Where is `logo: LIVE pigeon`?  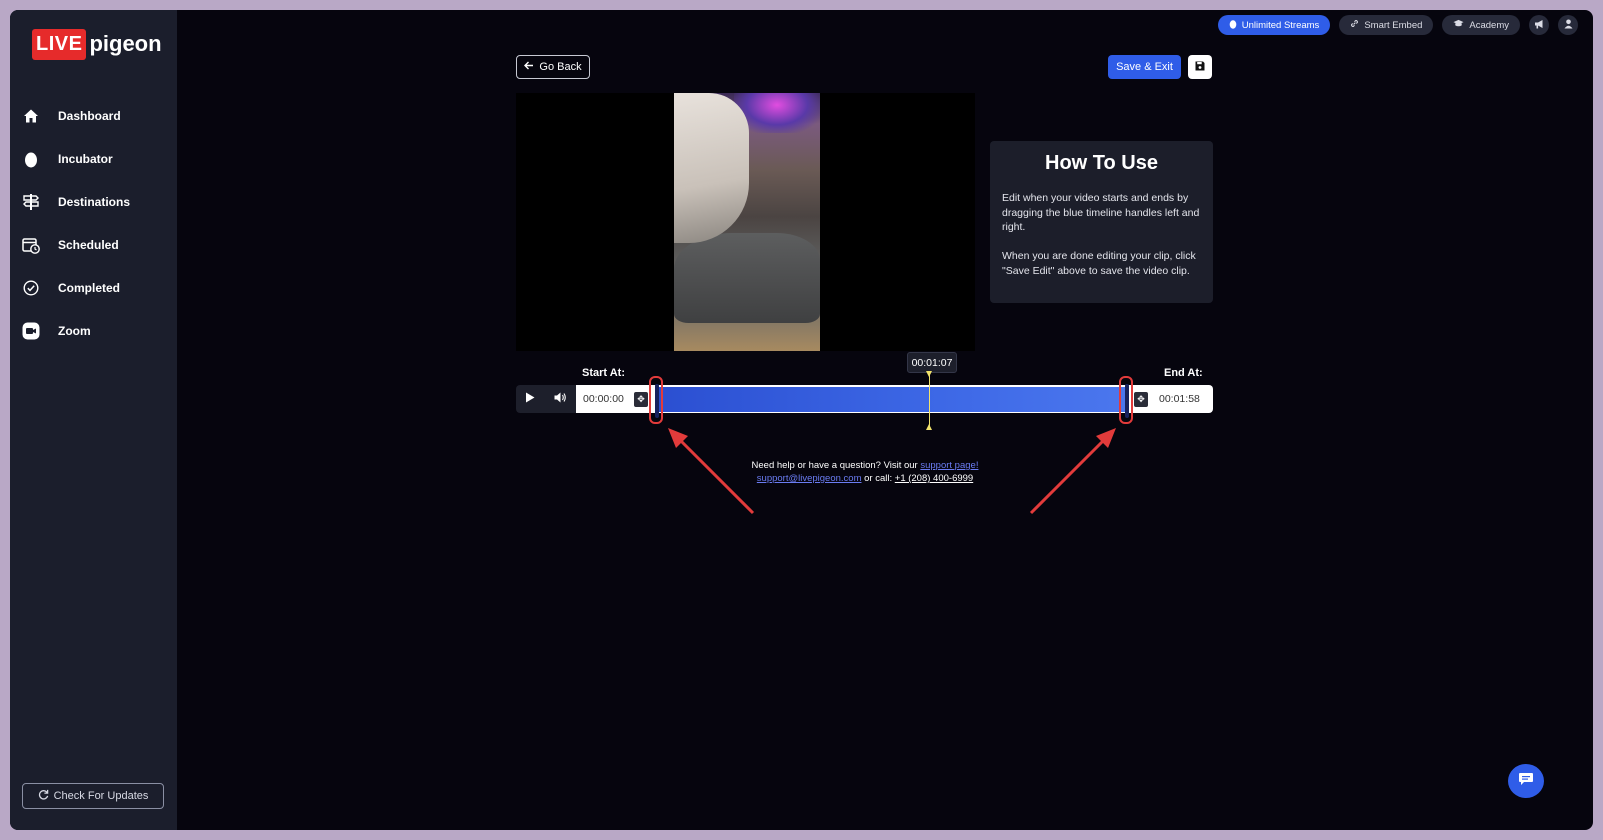
logo: LIVE pigeon is located at coordinates (97, 44).